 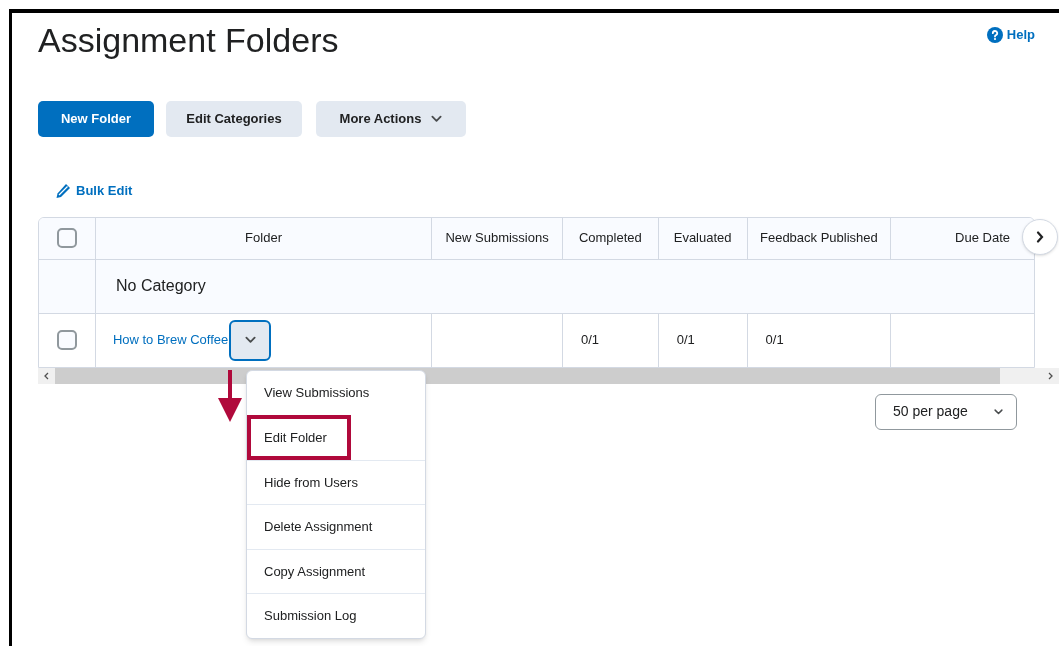 What do you see at coordinates (391, 119) in the screenshot?
I see `more-actions-button: More Actions` at bounding box center [391, 119].